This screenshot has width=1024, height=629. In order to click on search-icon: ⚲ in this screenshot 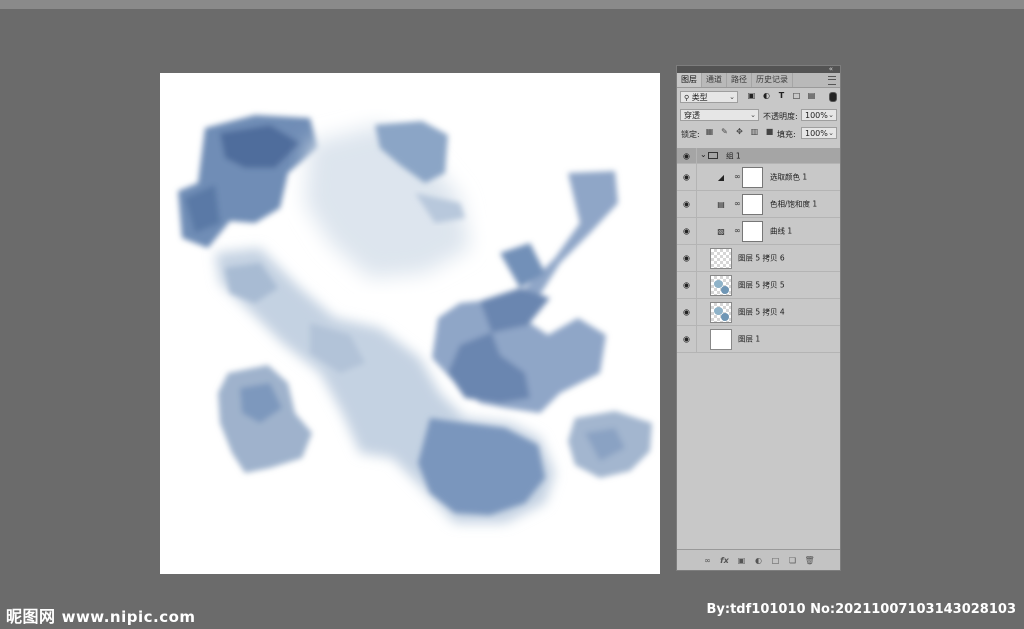, I will do `click(687, 98)`.